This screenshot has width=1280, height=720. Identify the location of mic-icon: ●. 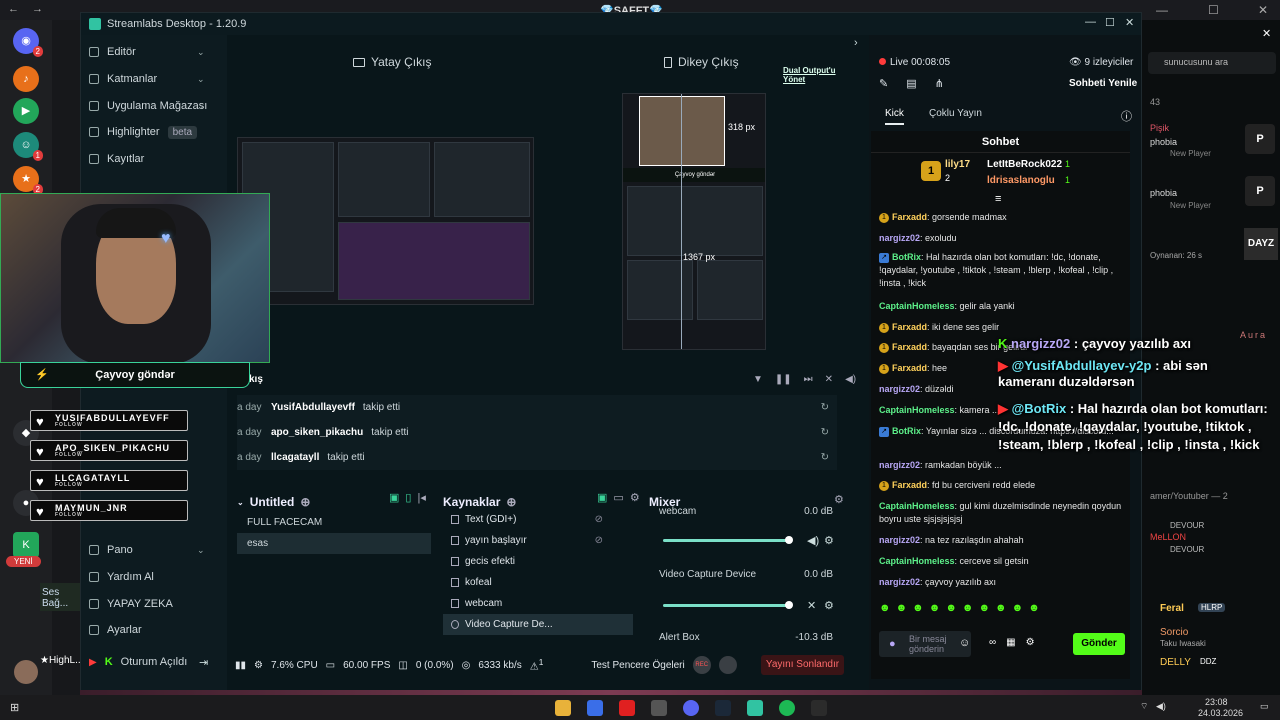
(892, 644).